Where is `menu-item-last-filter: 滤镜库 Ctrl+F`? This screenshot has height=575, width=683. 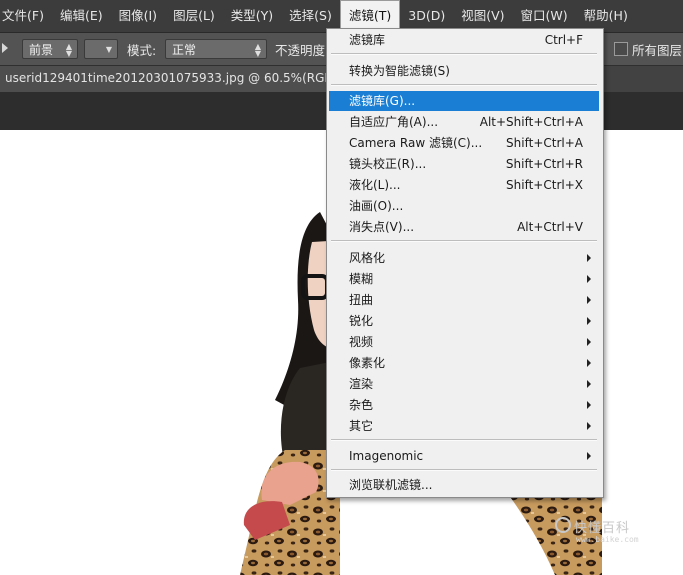 menu-item-last-filter: 滤镜库 Ctrl+F is located at coordinates (464, 40).